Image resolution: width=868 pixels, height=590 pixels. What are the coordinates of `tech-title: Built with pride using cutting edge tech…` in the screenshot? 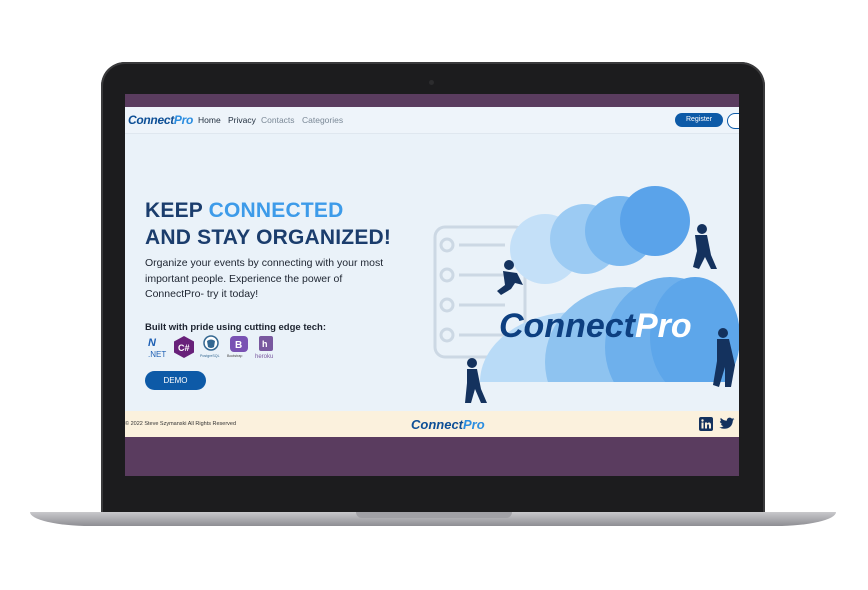 It's located at (236, 327).